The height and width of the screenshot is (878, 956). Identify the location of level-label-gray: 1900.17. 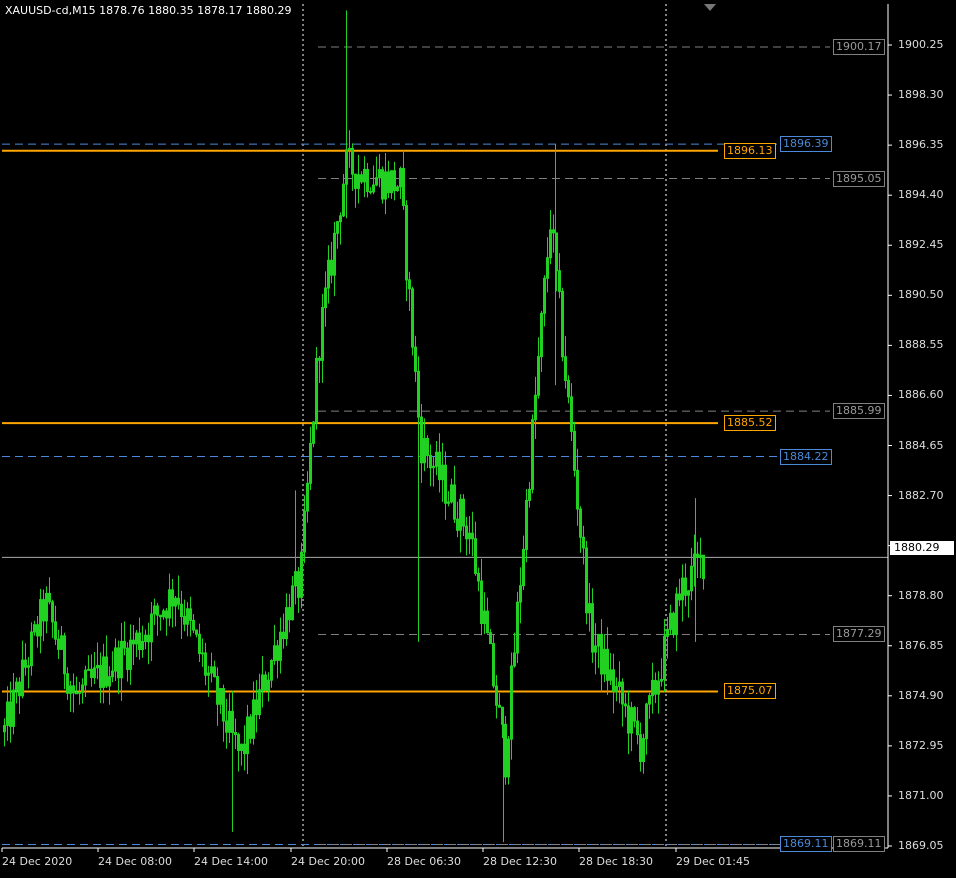
(859, 47).